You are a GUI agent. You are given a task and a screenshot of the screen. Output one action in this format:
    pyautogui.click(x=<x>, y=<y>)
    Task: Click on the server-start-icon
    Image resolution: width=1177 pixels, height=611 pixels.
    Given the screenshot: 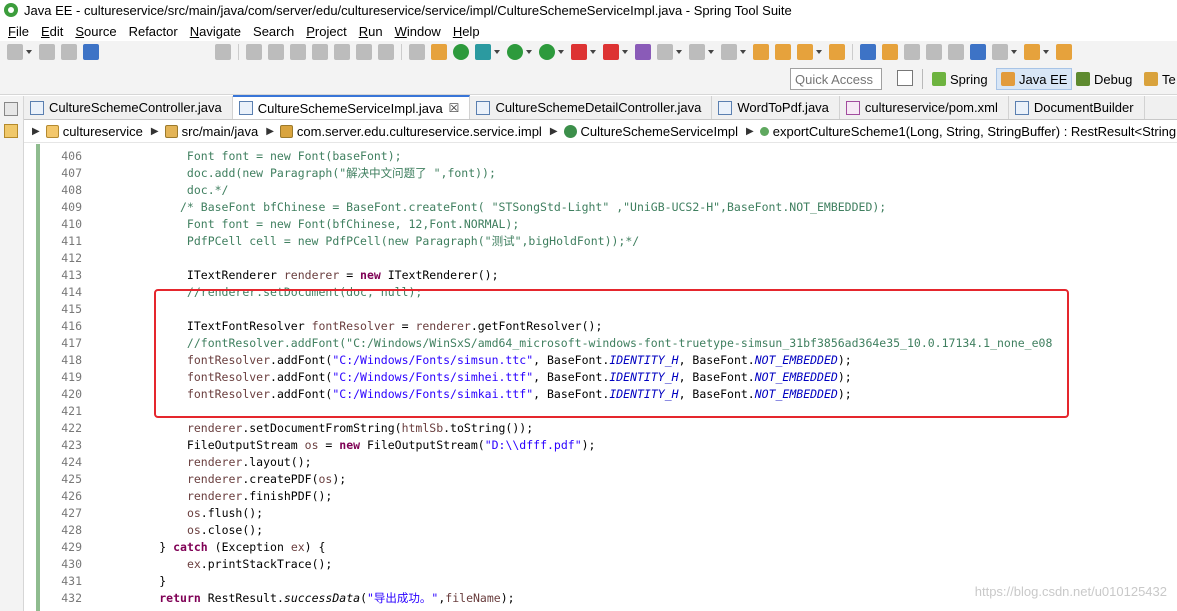 What is the action you would take?
    pyautogui.click(x=461, y=52)
    